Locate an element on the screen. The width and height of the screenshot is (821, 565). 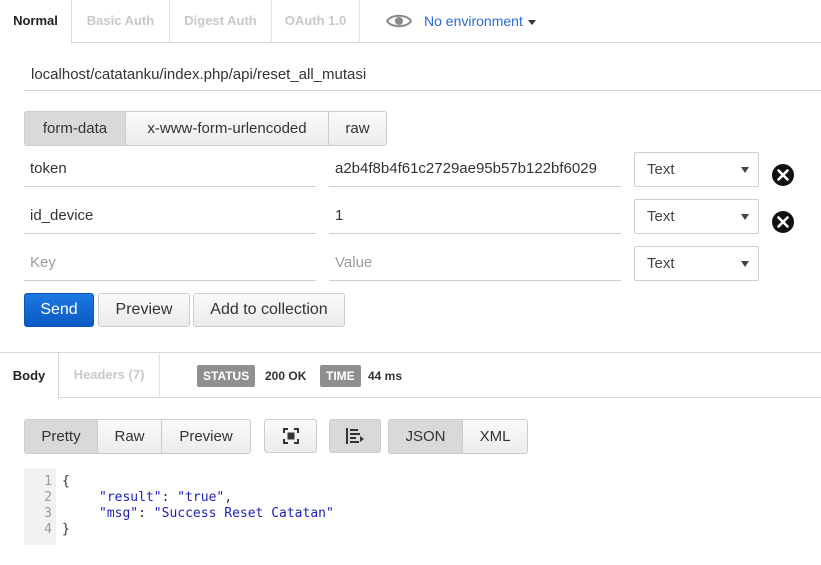
wrap-lines-button is located at coordinates (355, 436).